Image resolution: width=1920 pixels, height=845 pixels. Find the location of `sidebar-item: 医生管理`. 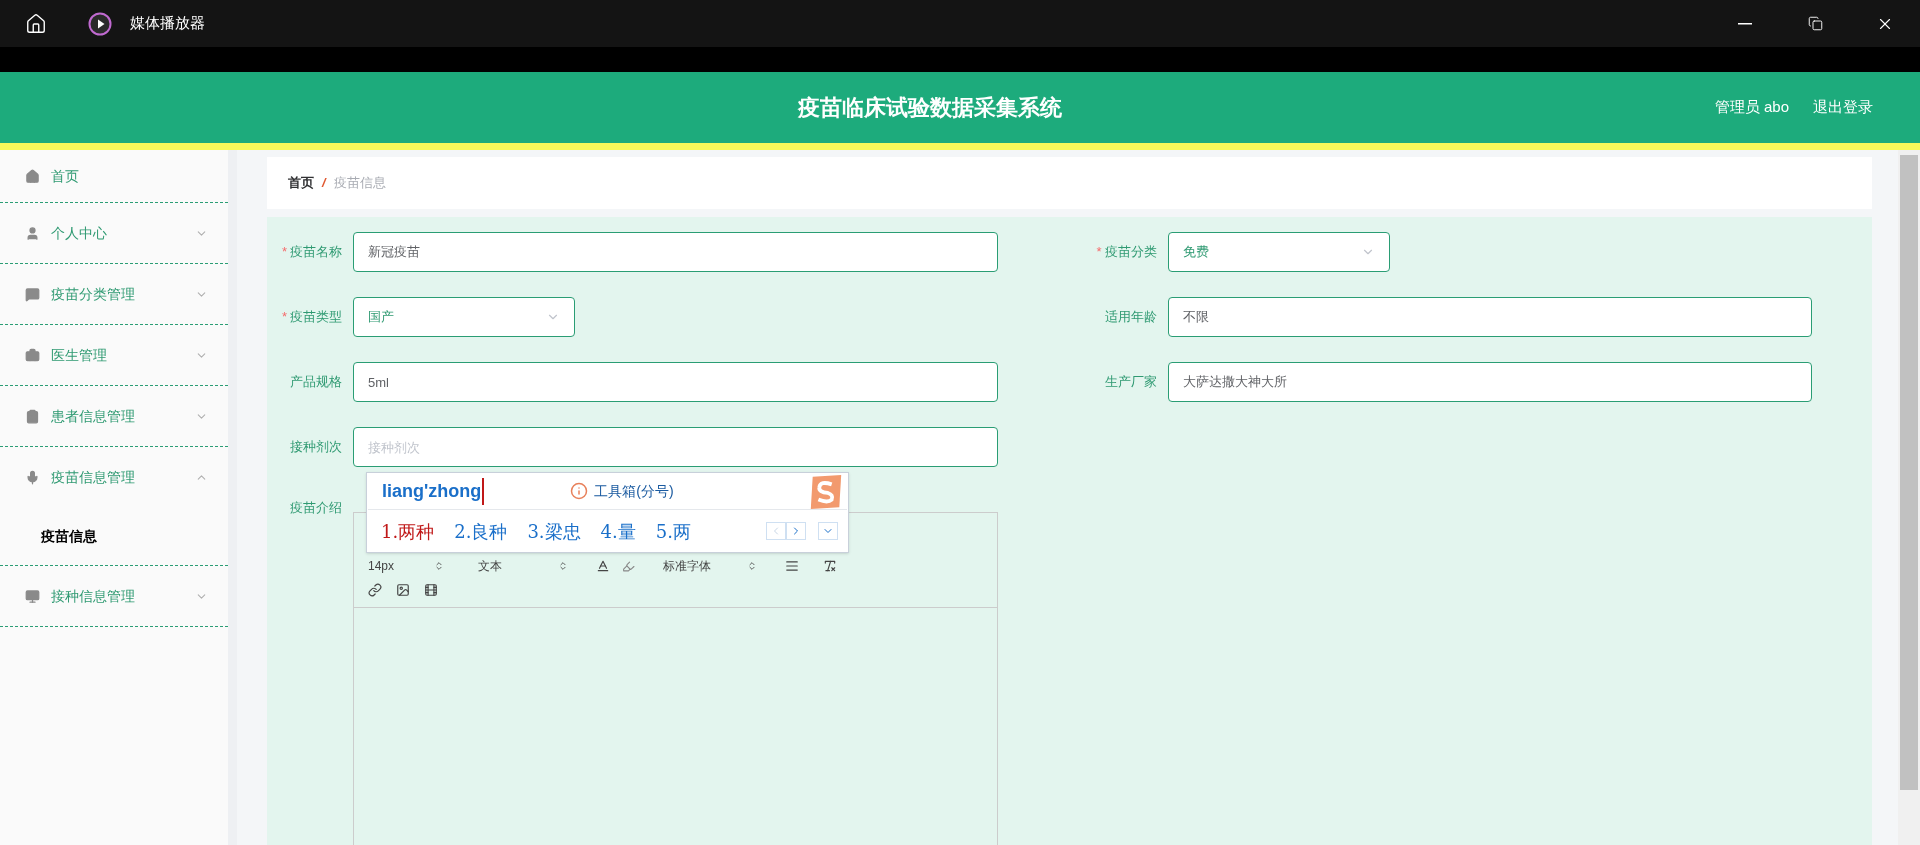

sidebar-item: 医生管理 is located at coordinates (114, 355).